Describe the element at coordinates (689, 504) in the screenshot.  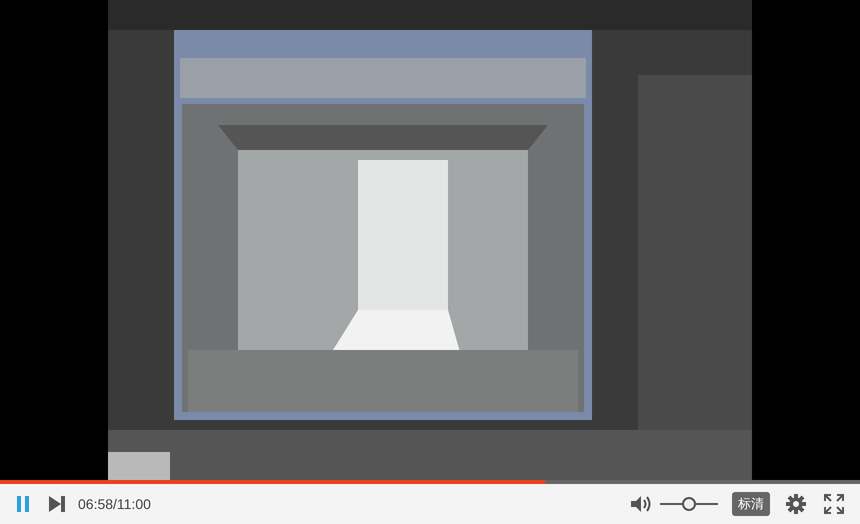
I see `volume-slider` at that location.